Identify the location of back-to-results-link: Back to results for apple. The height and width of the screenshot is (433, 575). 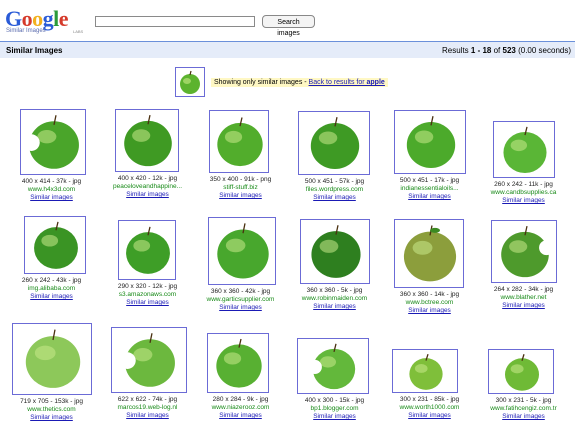
(347, 82).